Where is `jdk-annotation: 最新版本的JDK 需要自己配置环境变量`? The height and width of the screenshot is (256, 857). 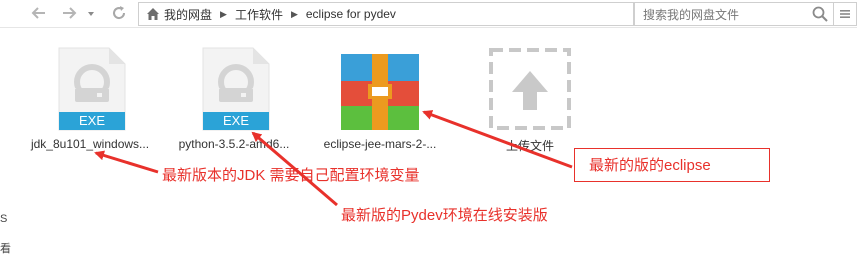 jdk-annotation: 最新版本的JDK 需要自己配置环境变量 is located at coordinates (291, 175).